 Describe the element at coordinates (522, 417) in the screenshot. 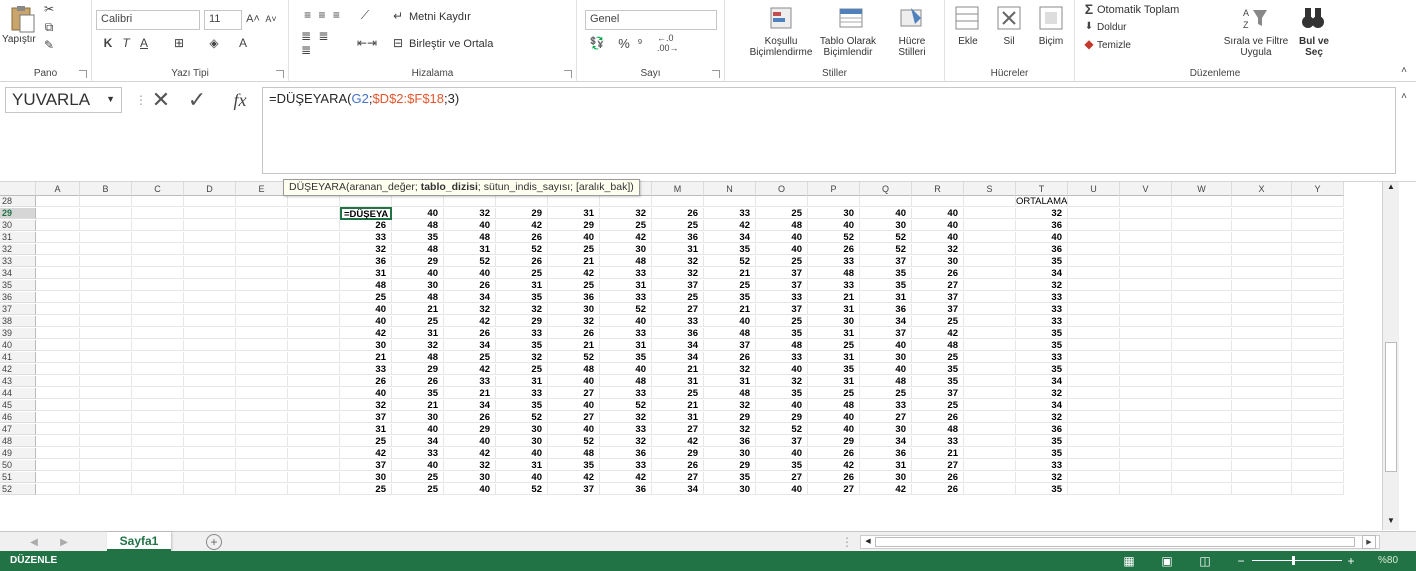

I see `cell-j46: 52` at that location.